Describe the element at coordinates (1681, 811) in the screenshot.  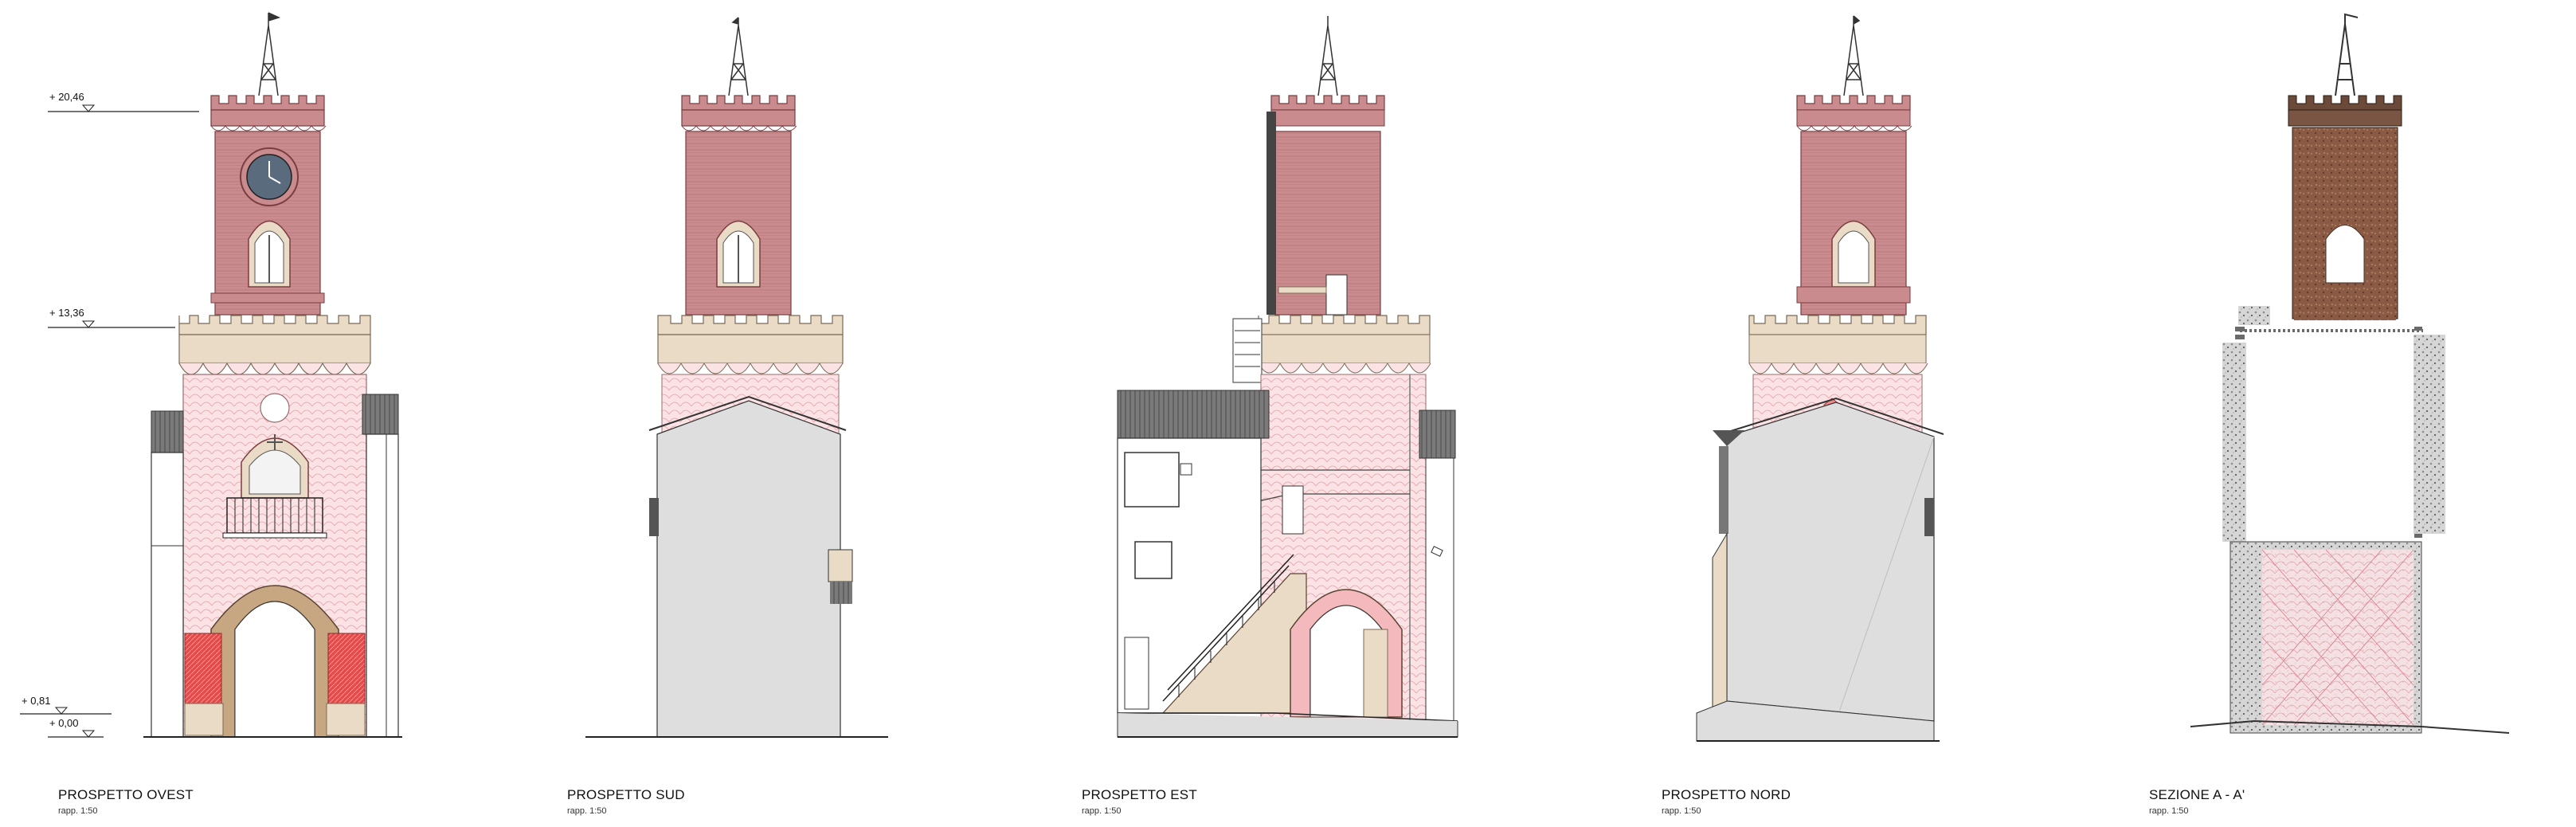
I see `caption-scale-north: rapp. 1:50` at that location.